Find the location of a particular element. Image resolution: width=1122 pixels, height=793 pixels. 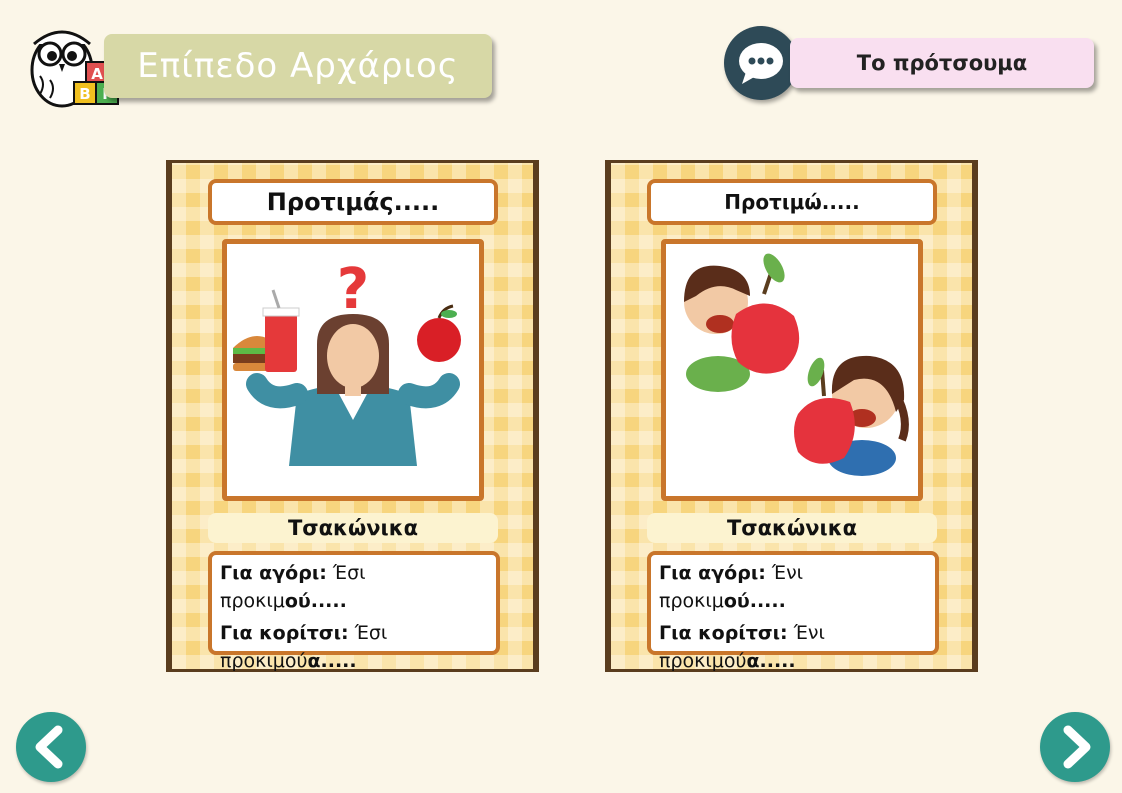

card-image-kids-eating-apples is located at coordinates (792, 370).